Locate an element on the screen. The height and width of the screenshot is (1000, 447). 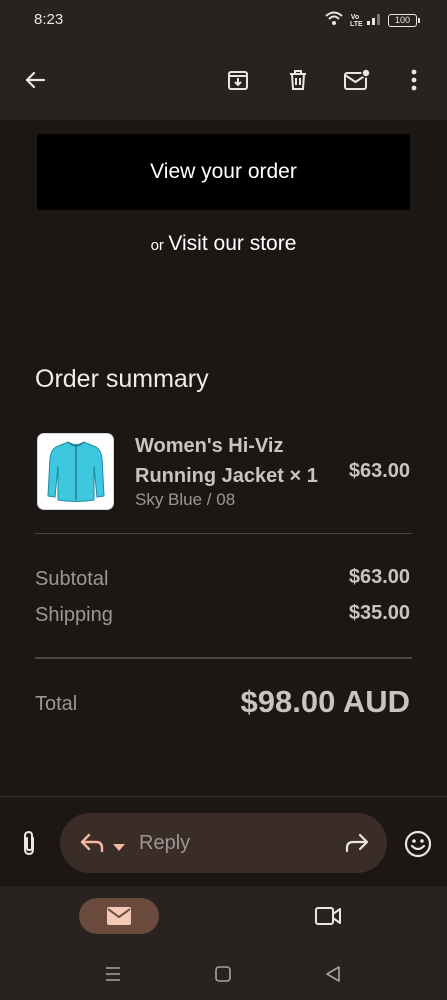
emoji-icon is located at coordinates (418, 844).